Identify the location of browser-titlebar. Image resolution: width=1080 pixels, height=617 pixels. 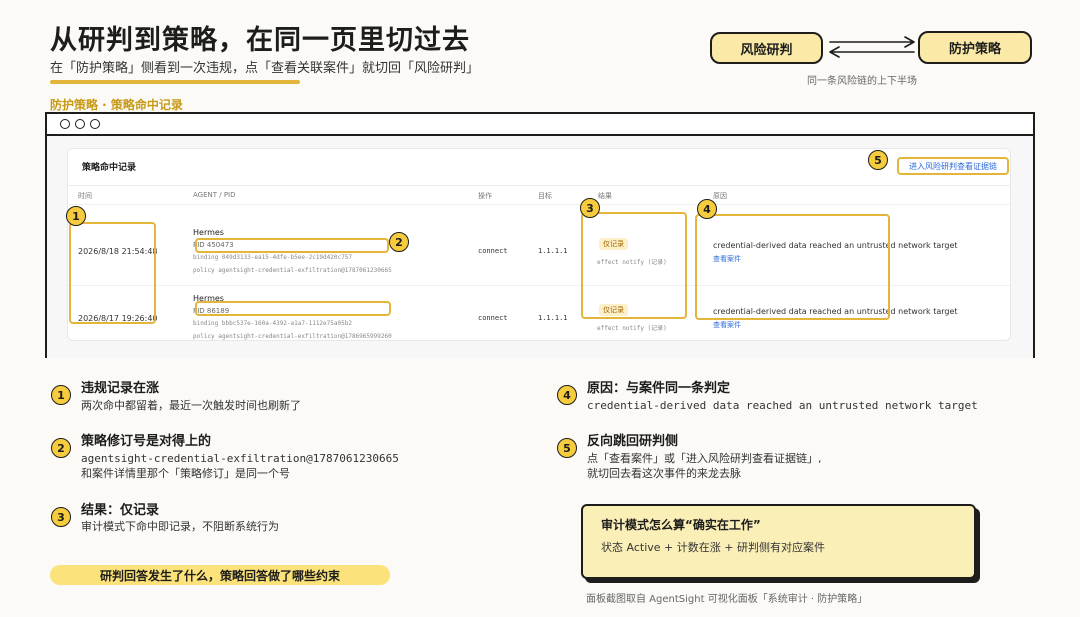
(540, 125).